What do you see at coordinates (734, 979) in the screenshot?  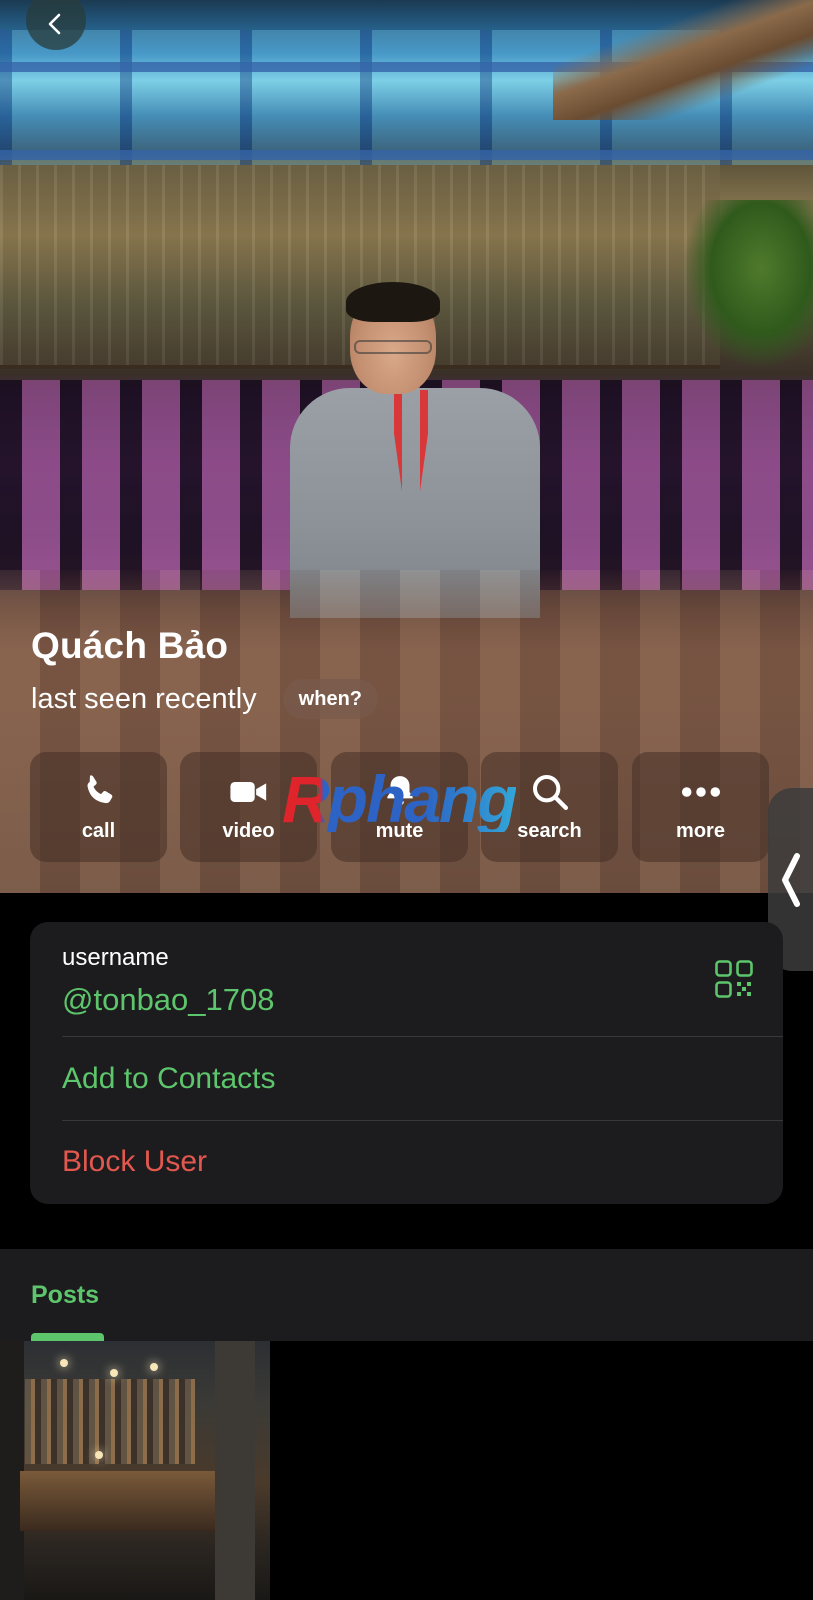 I see `qr-code-icon` at bounding box center [734, 979].